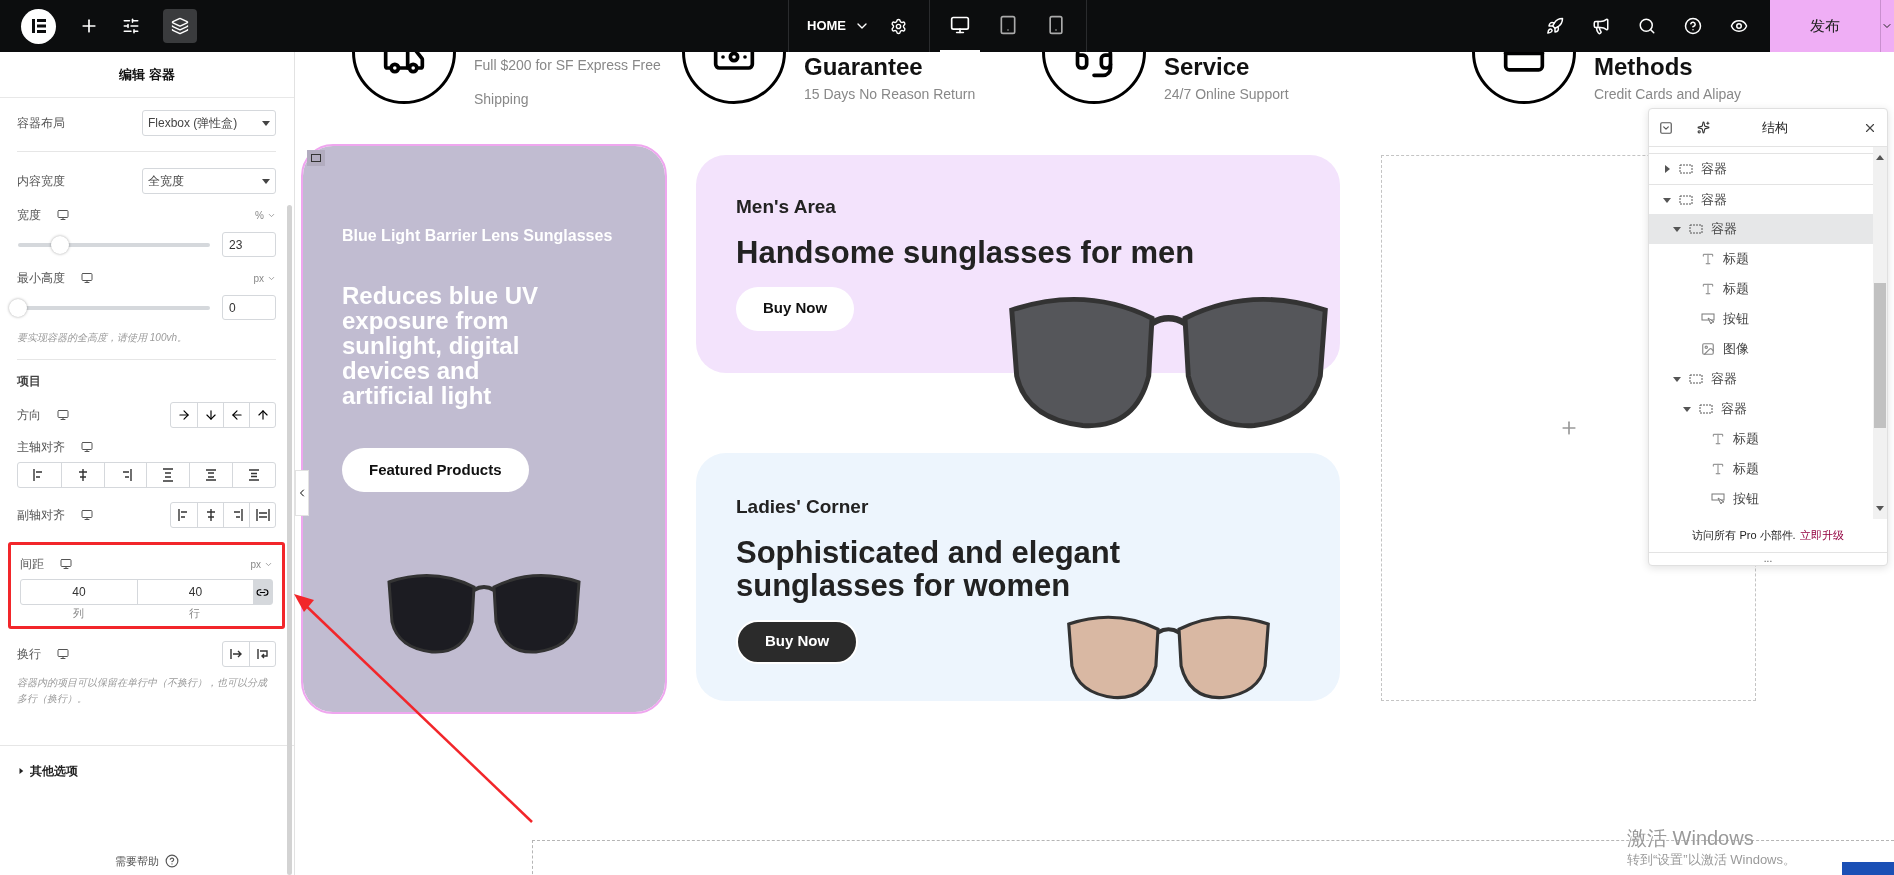  I want to click on slider-track, so click(109, 307).